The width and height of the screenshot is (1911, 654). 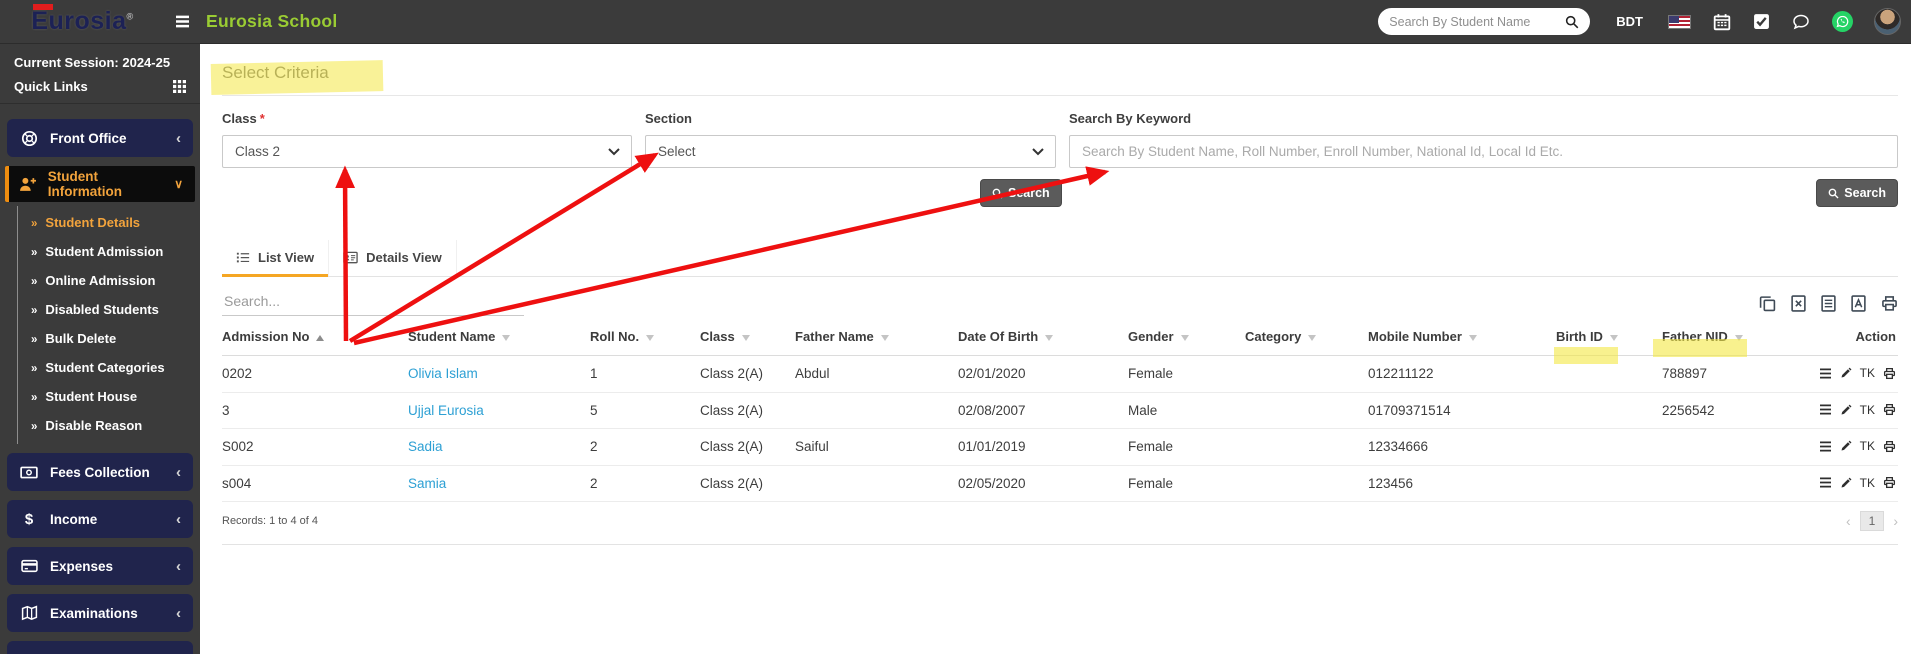 What do you see at coordinates (51, 86) in the screenshot?
I see `quick-links-label: Quick Links` at bounding box center [51, 86].